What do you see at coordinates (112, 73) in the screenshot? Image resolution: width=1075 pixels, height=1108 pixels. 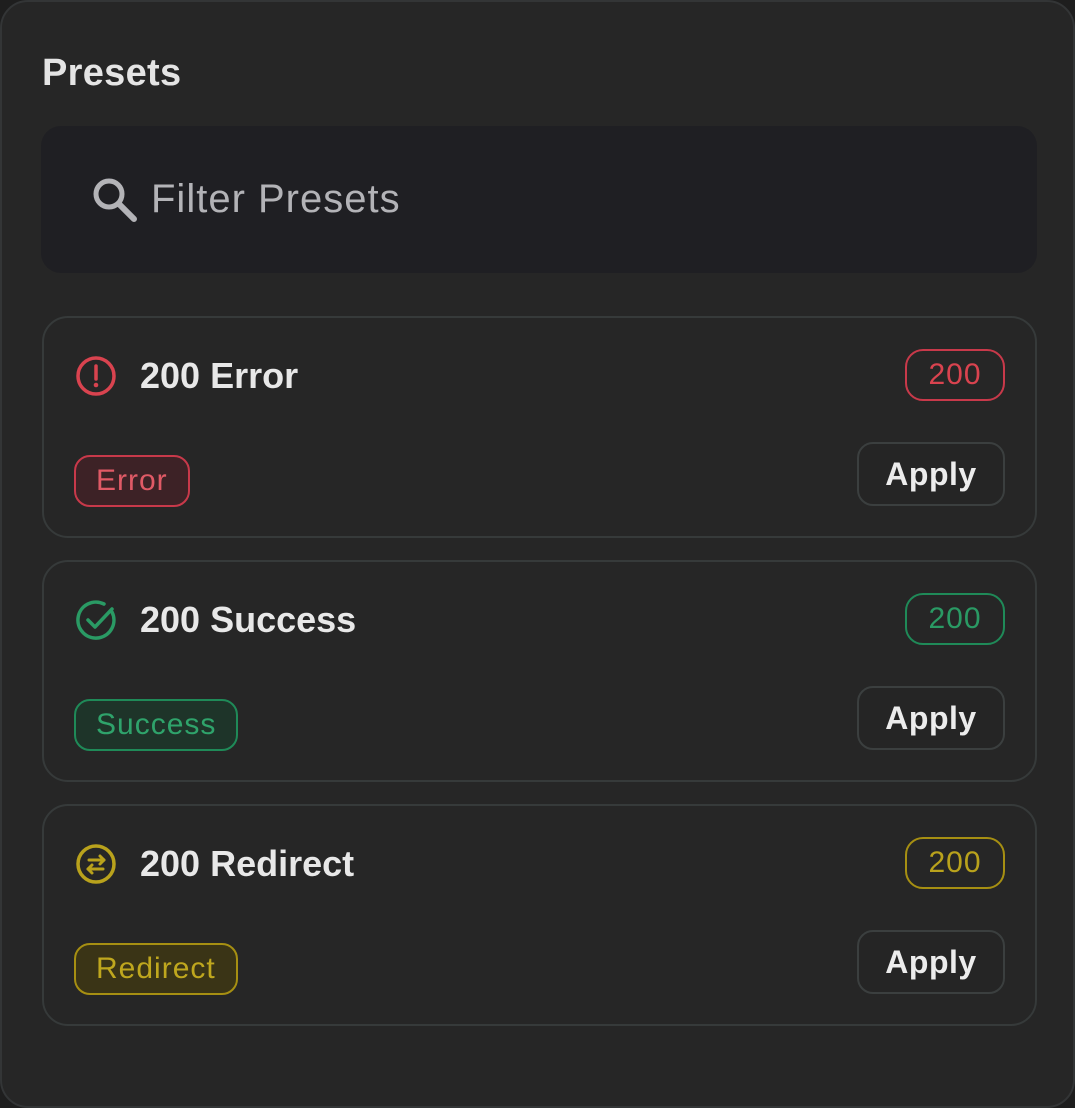 I see `panel-title: Presets` at bounding box center [112, 73].